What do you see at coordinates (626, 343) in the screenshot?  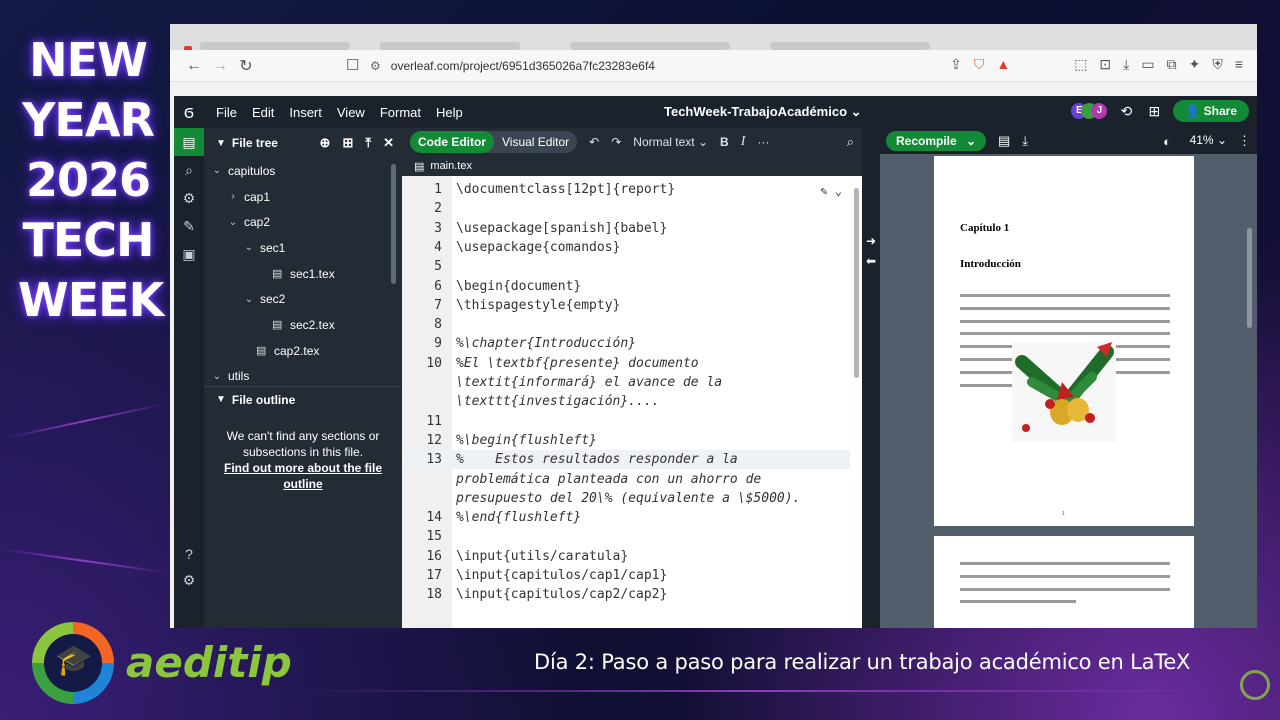 I see `code-line: 9 %\chapter{Introducción}` at bounding box center [626, 343].